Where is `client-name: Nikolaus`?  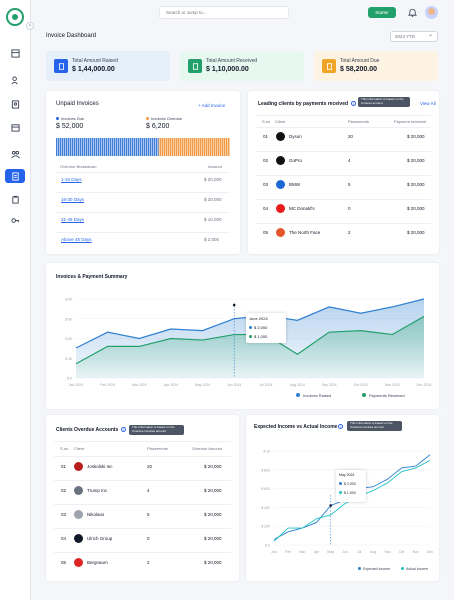
client-name: Nikolaus is located at coordinates (95, 514).